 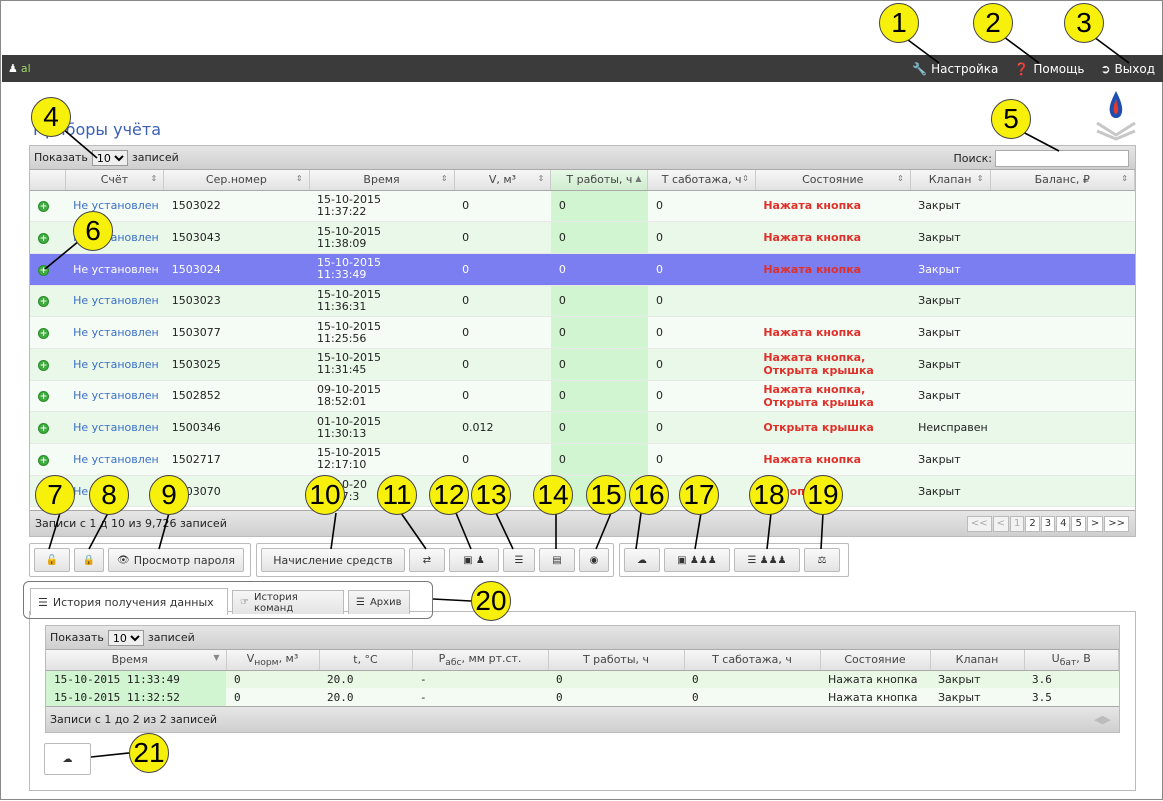 What do you see at coordinates (875, 660) in the screenshot?
I see `history-col-state: Состояние` at bounding box center [875, 660].